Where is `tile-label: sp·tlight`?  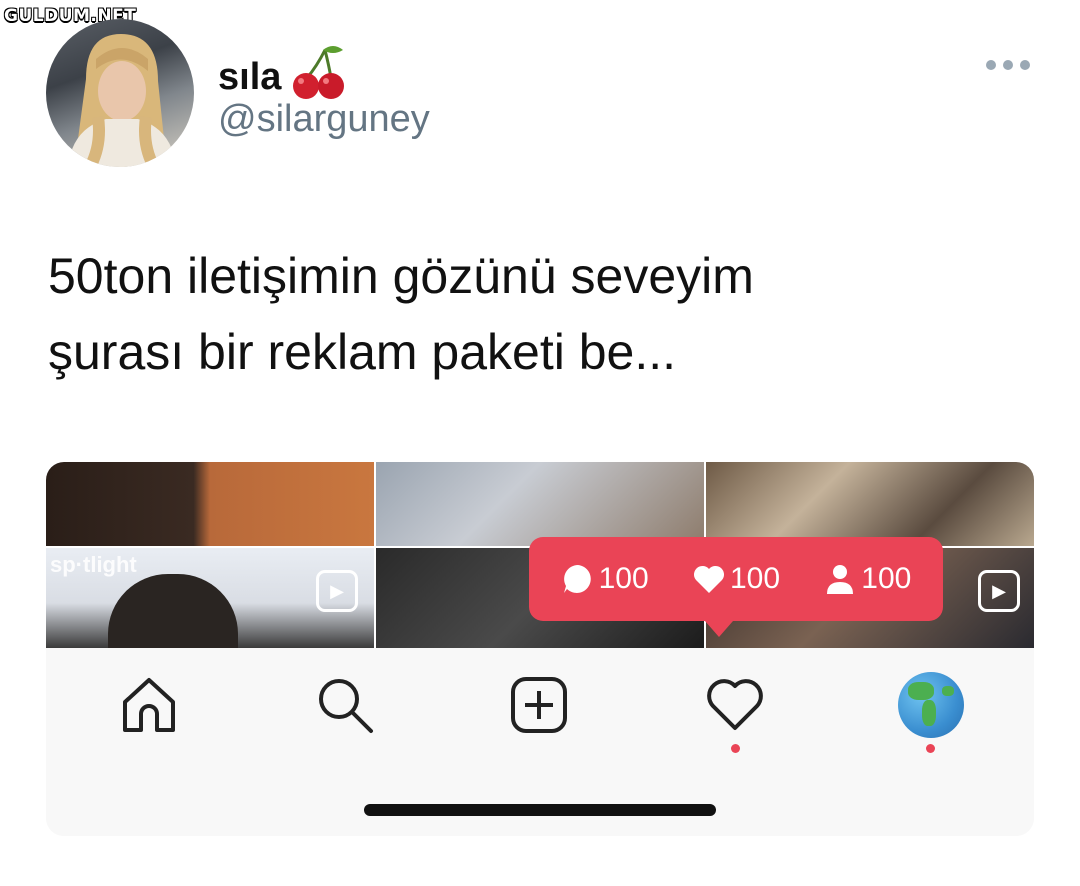
tile-label: sp·tlight is located at coordinates (93, 564).